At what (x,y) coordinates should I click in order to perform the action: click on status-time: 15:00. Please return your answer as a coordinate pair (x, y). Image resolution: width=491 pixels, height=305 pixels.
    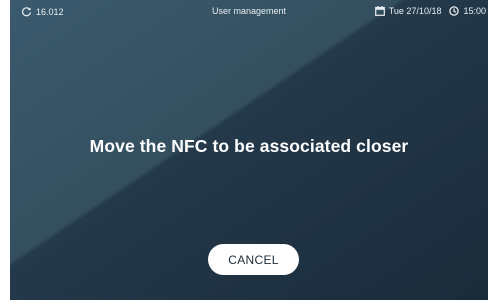
    Looking at the image, I should click on (474, 11).